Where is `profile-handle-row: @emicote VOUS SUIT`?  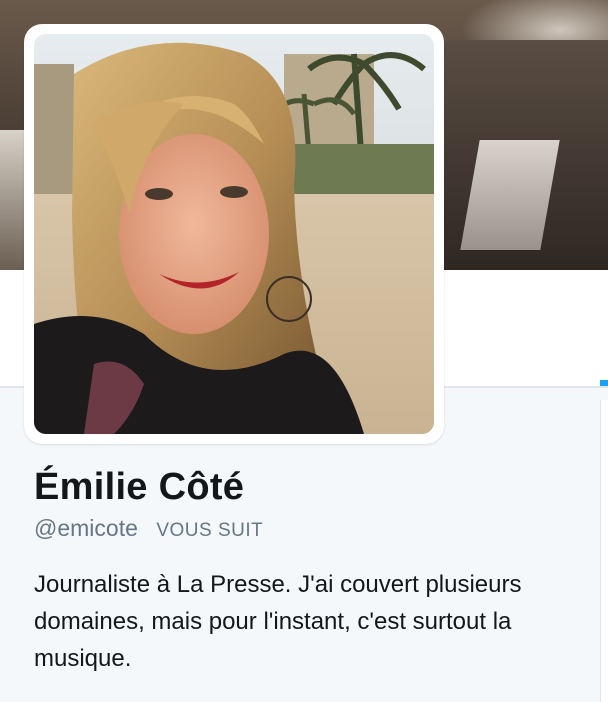
profile-handle-row: @emicote VOUS SUIT is located at coordinates (148, 528).